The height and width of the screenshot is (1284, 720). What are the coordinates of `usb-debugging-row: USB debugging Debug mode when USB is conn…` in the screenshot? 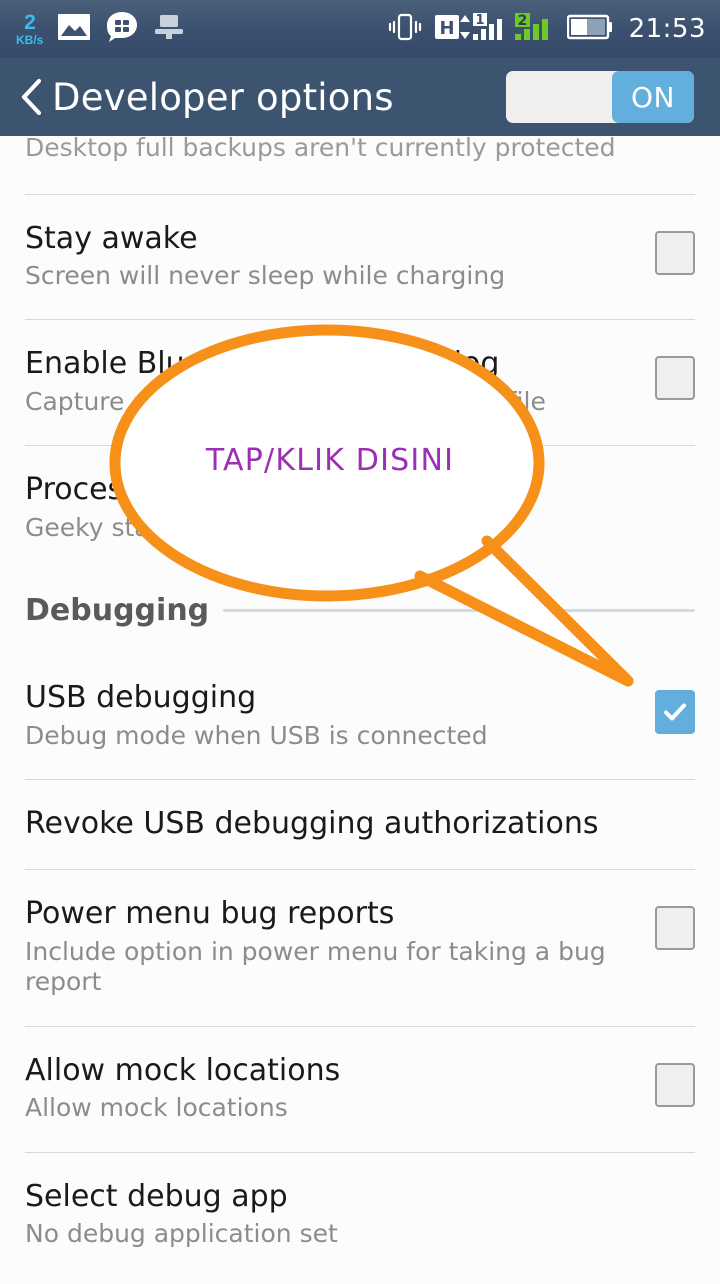 It's located at (360, 716).